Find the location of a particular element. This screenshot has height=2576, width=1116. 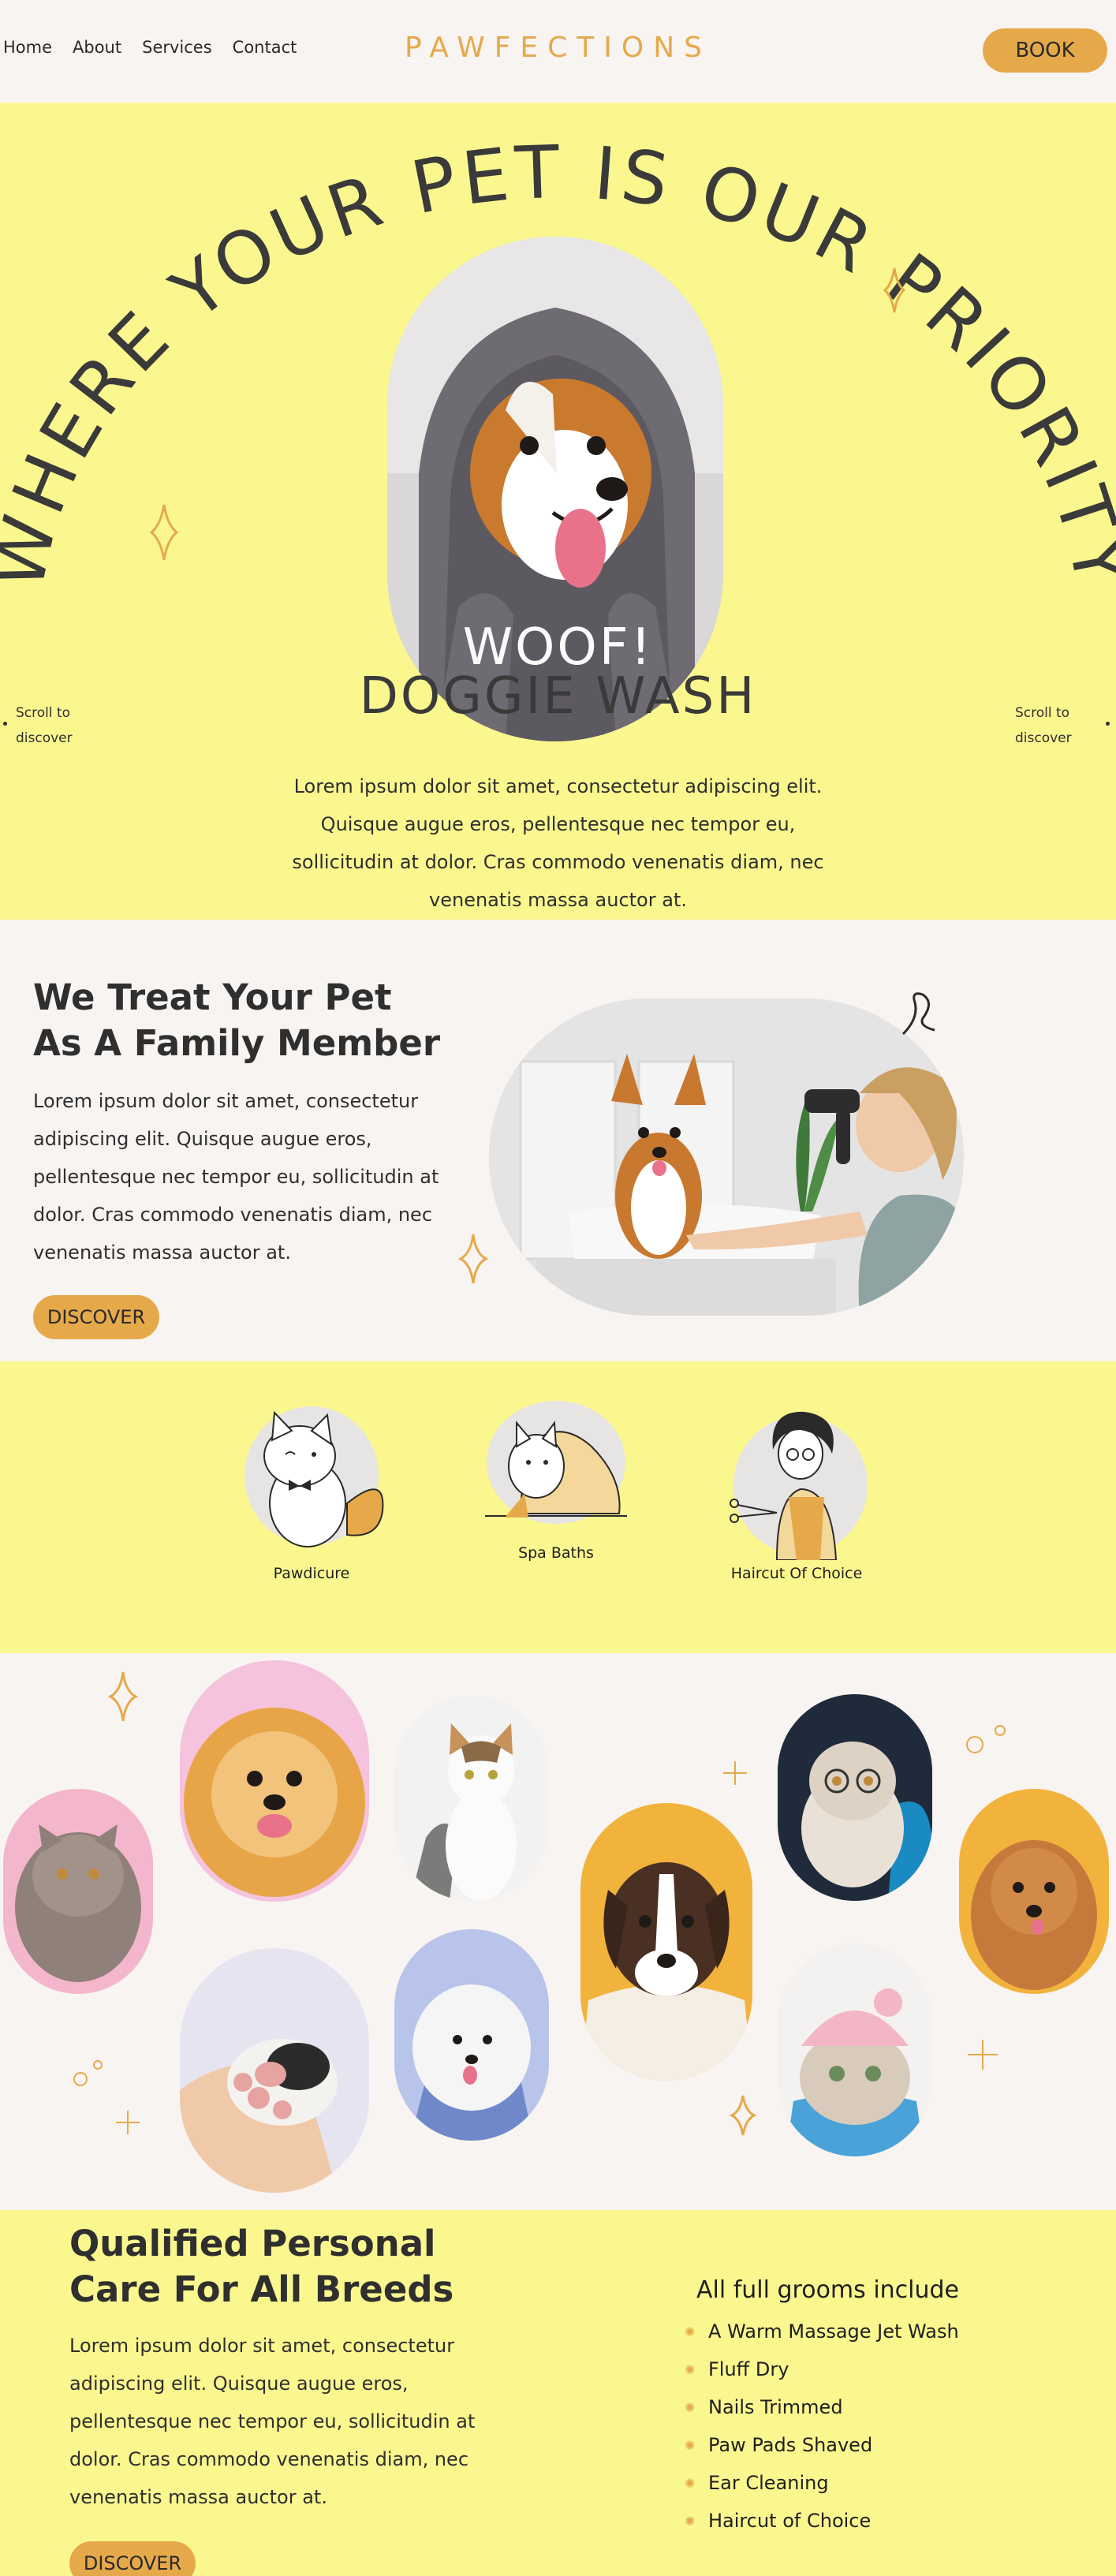

paw-in-hand-photo is located at coordinates (274, 2070).